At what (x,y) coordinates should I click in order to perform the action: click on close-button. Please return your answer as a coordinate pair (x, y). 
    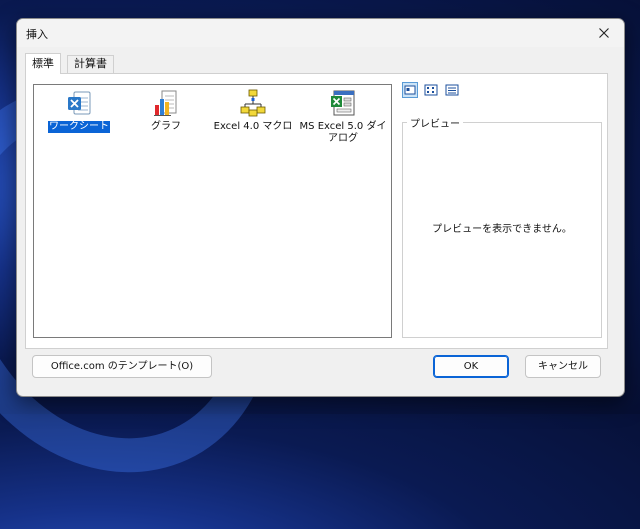
    Looking at the image, I should click on (604, 33).